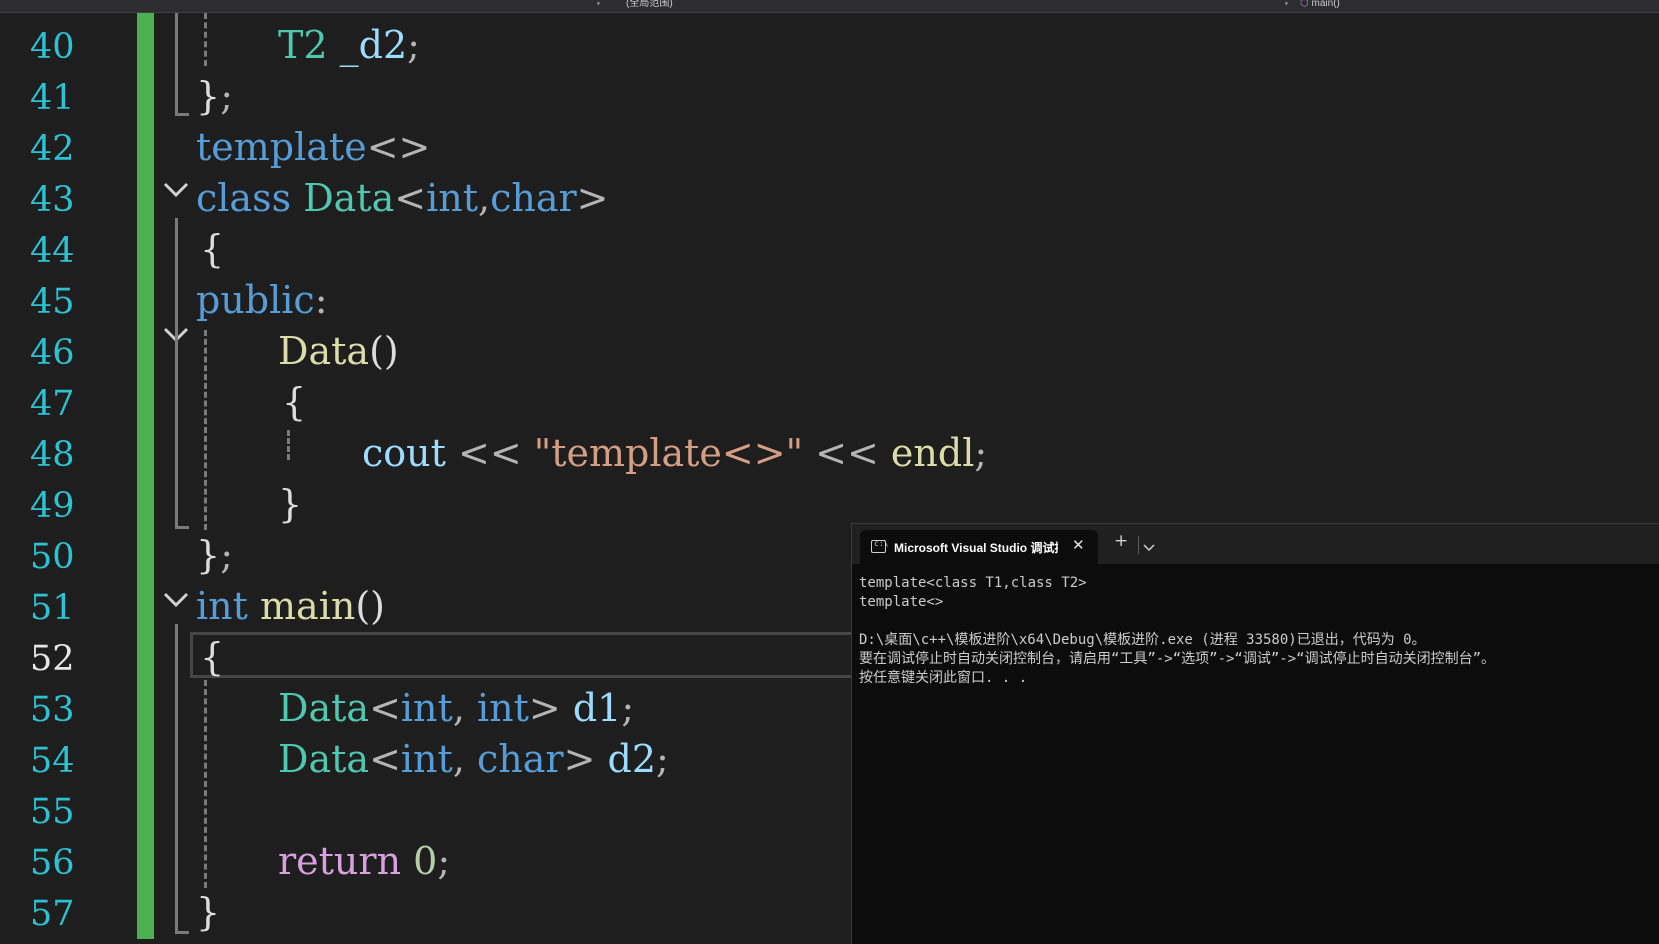 The width and height of the screenshot is (1659, 944). Describe the element at coordinates (52, 200) in the screenshot. I see `line-number: 43` at that location.